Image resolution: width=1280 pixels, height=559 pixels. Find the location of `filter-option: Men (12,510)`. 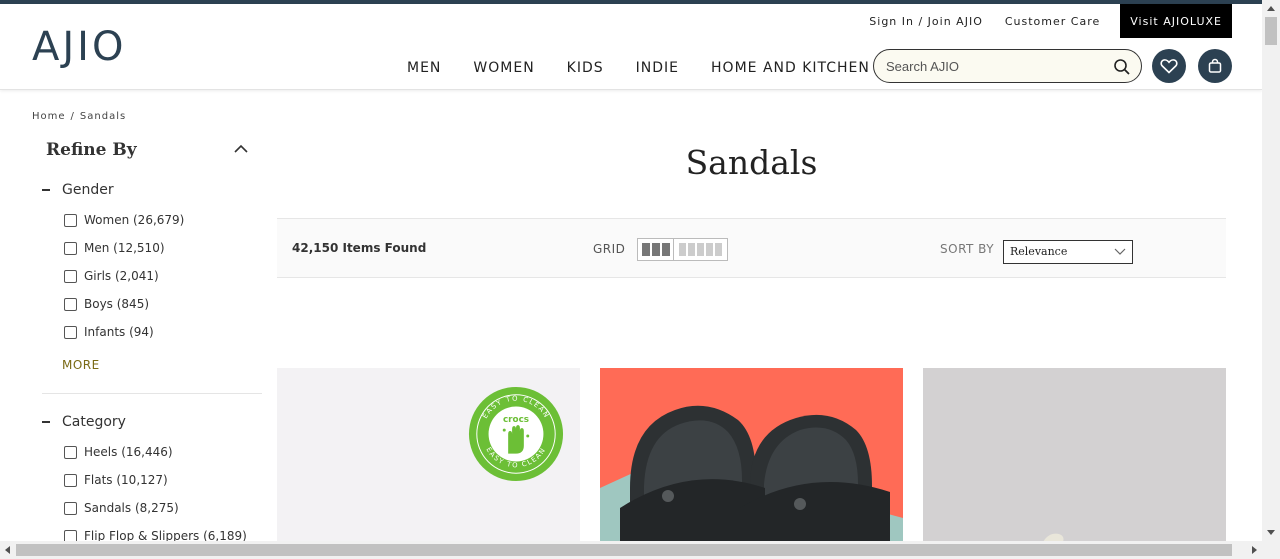

filter-option: Men (12,510) is located at coordinates (114, 248).